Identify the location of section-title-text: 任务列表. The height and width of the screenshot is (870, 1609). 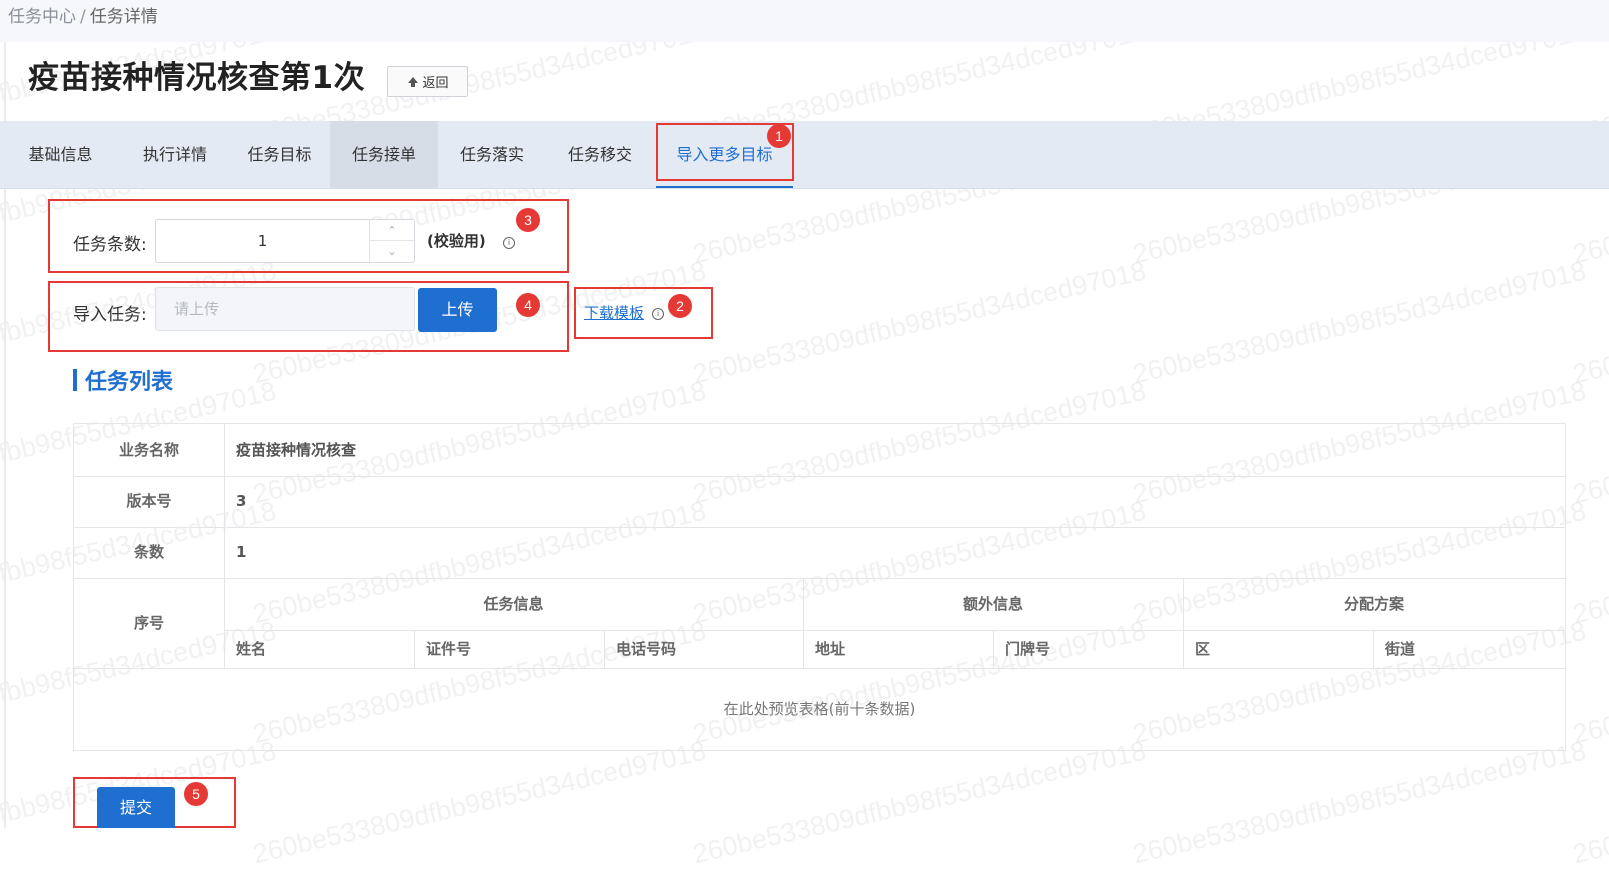
(129, 382).